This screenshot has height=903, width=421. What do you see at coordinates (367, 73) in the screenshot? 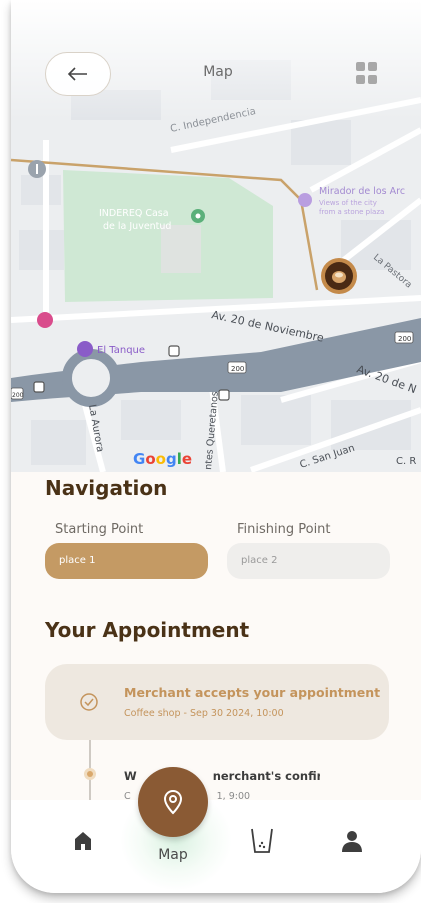
I see `grid-icon` at bounding box center [367, 73].